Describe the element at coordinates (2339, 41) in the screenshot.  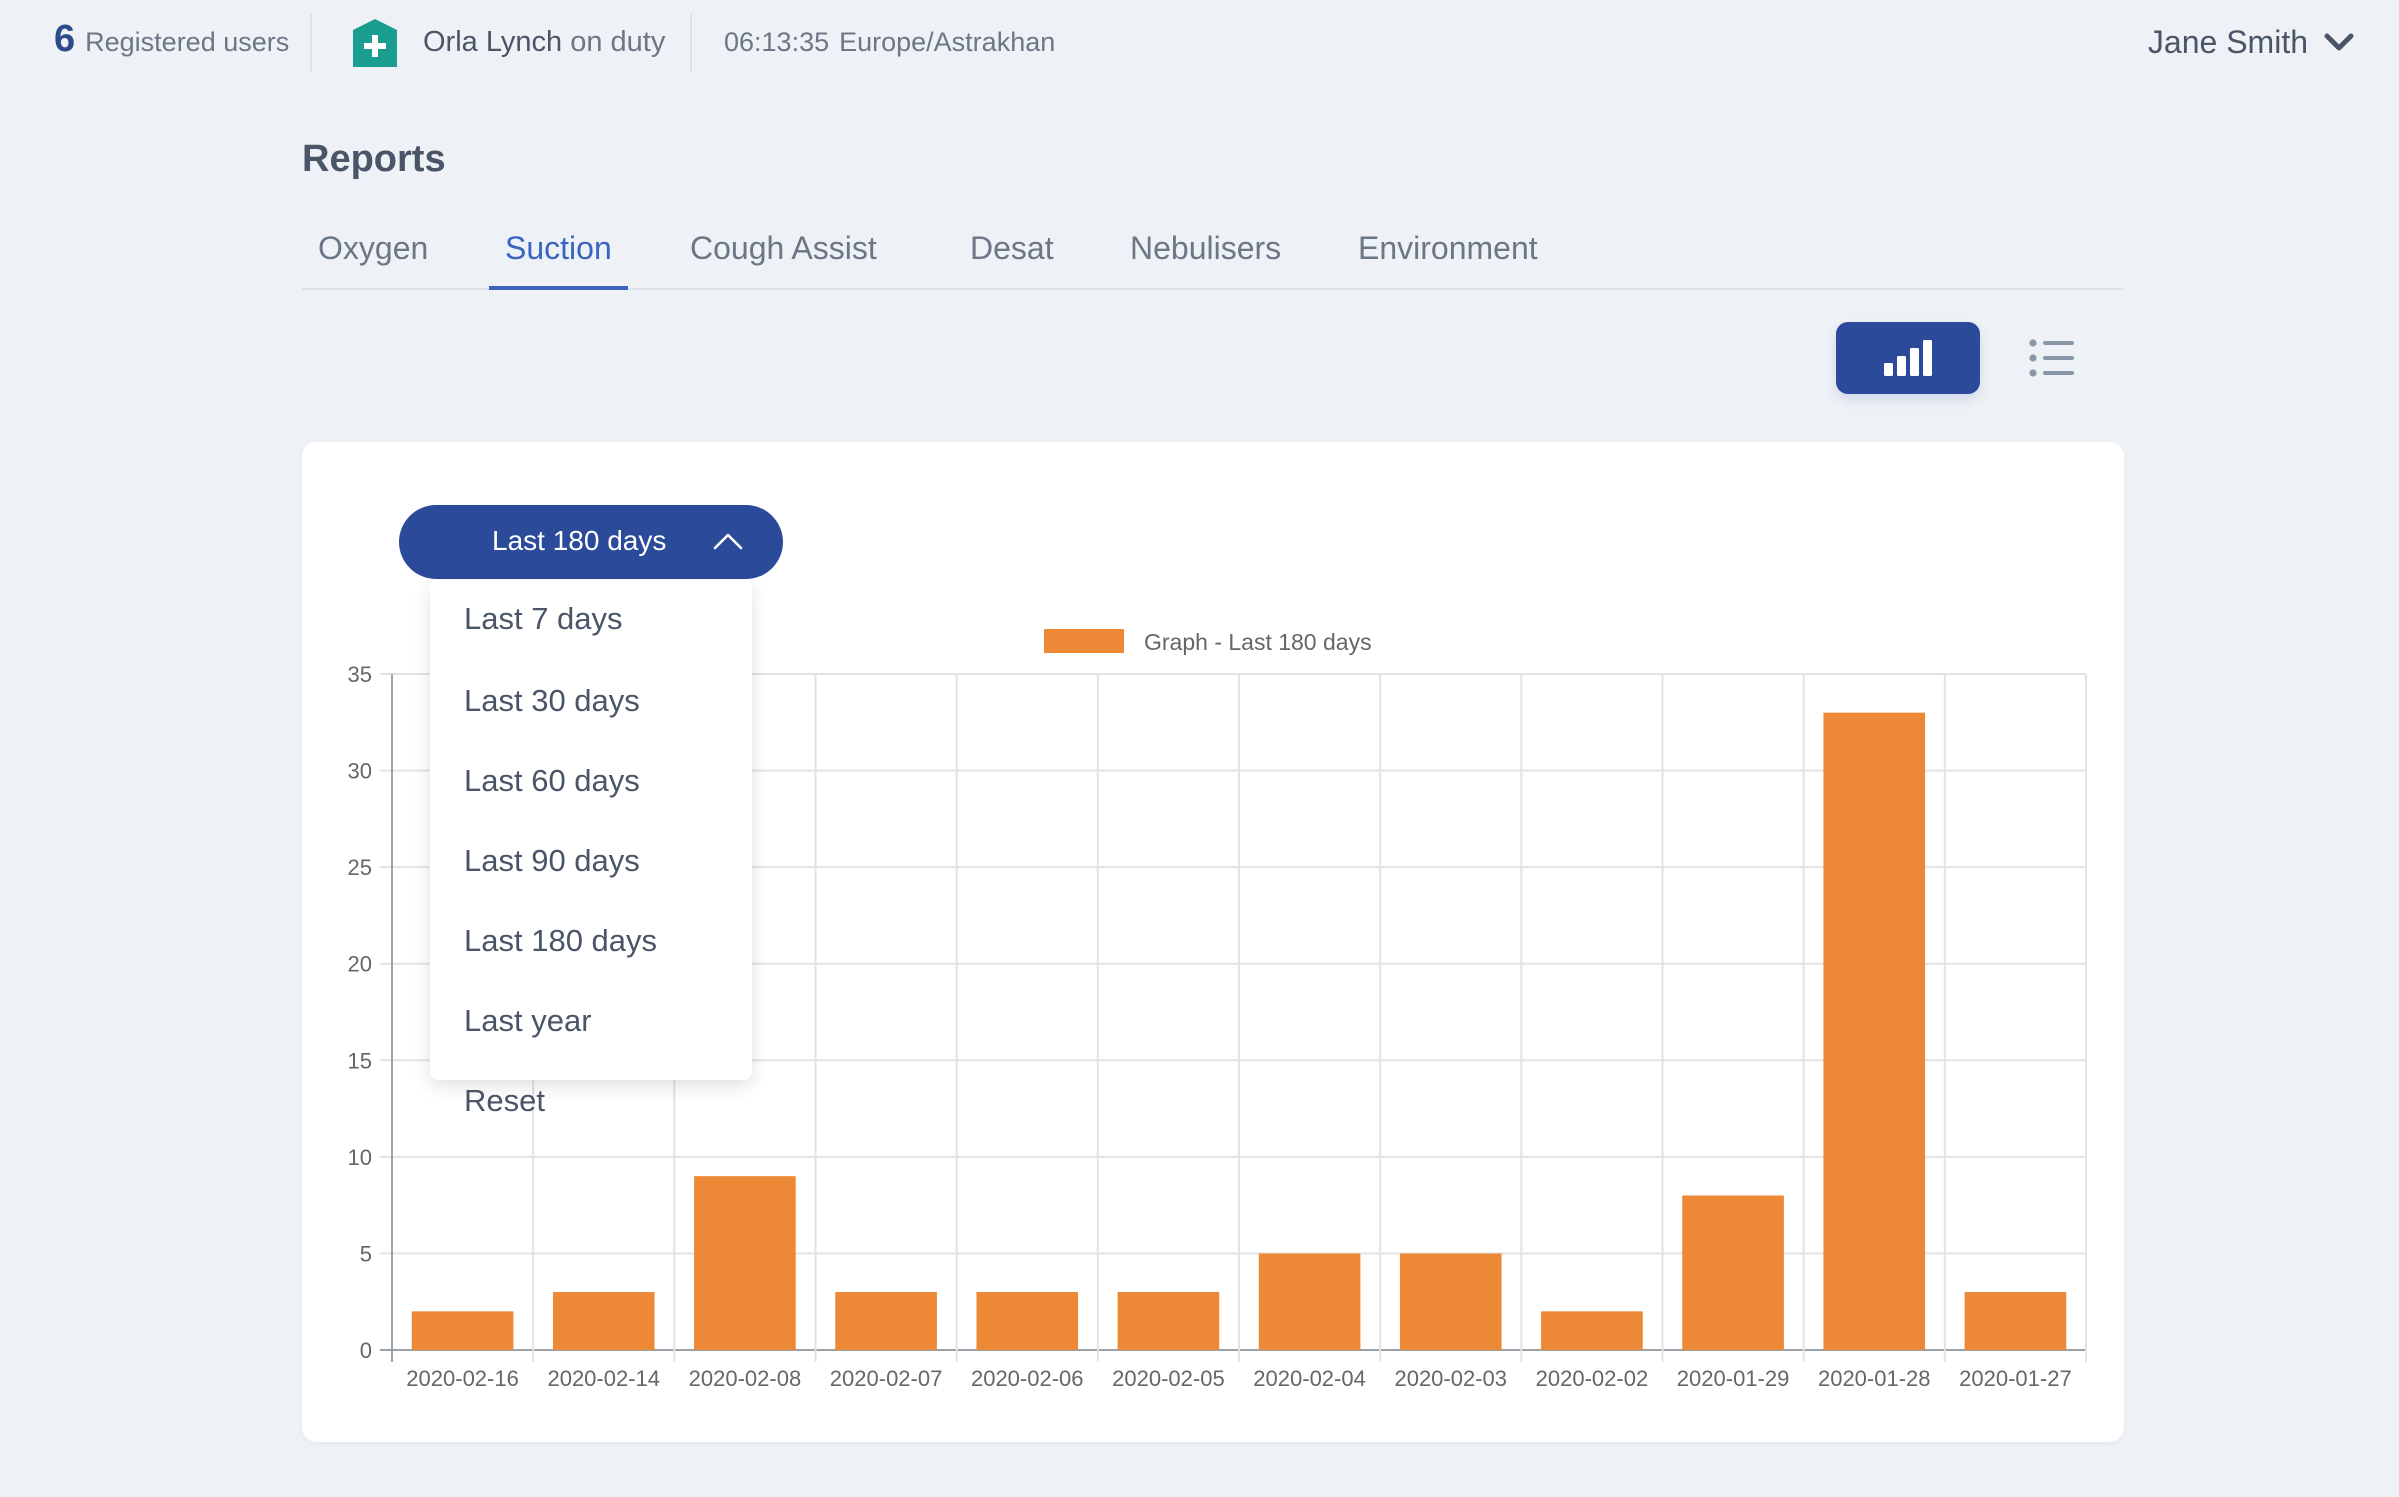
I see `chevron-down-icon` at that location.